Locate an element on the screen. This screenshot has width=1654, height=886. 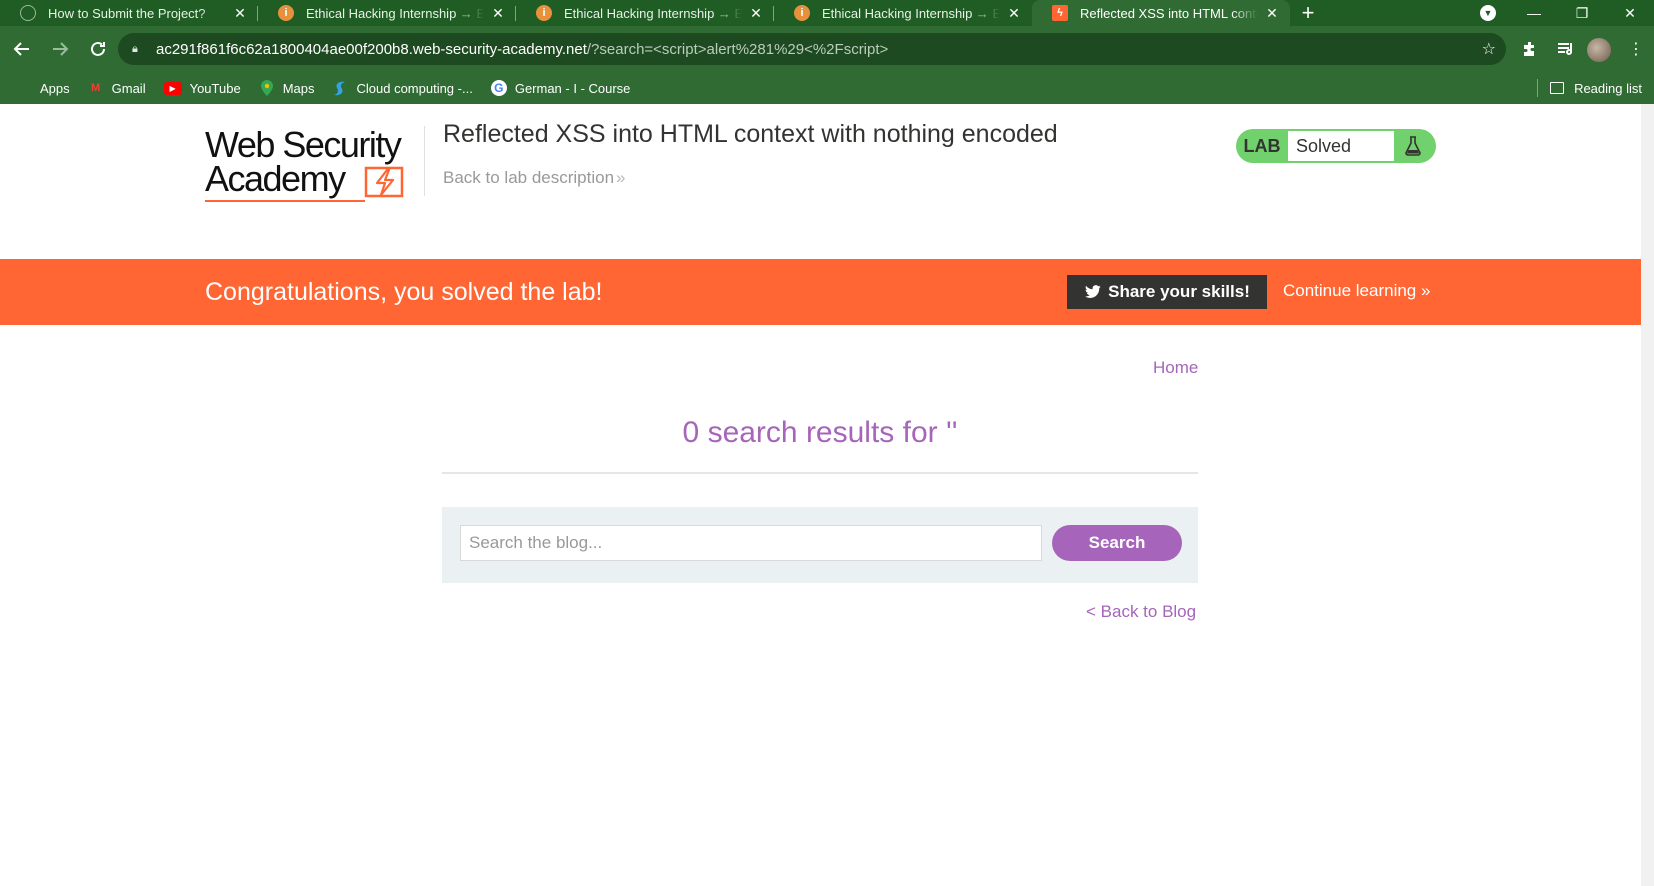
search-button: Search is located at coordinates (1117, 543).